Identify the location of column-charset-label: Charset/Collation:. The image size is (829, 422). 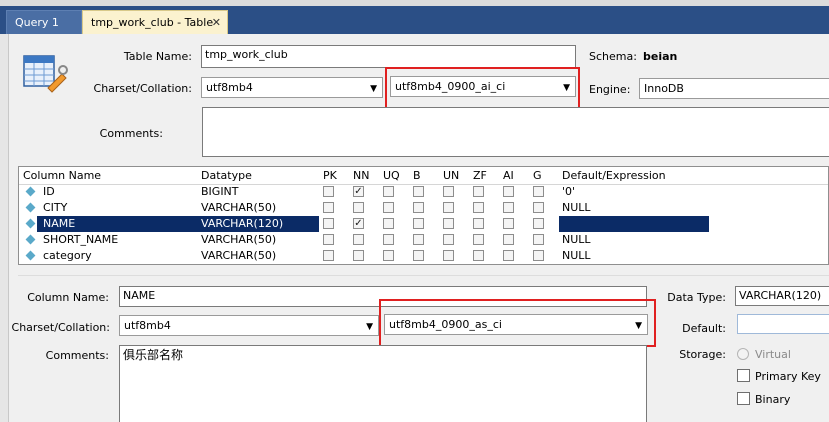
(60, 327).